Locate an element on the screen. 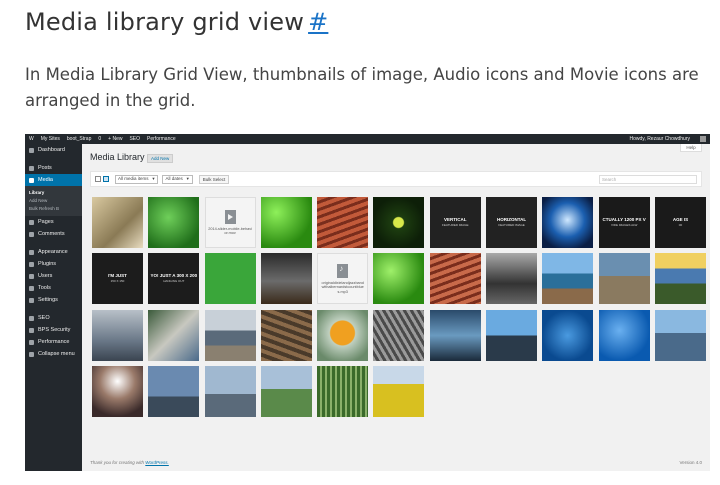 The height and width of the screenshot is (485, 720). media-thumbnail: 2014-slider-mobile-behavior.mov is located at coordinates (230, 222).